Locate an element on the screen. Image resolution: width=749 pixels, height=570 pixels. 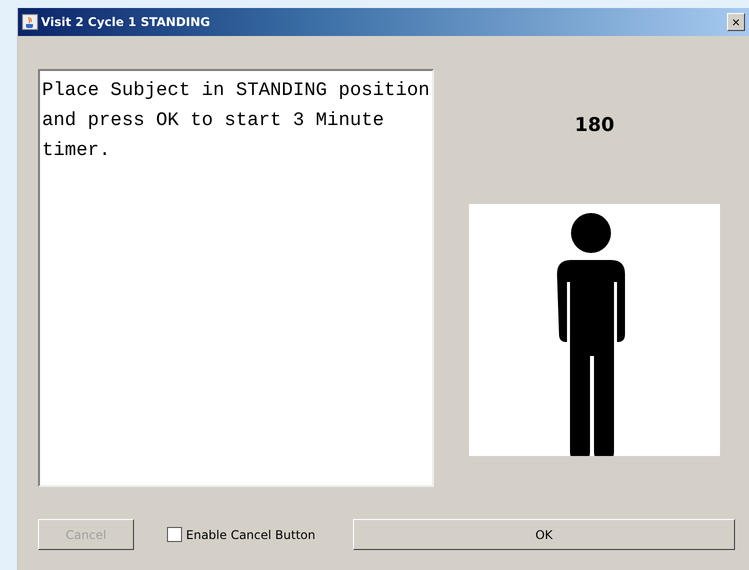
cup-icon is located at coordinates (30, 22).